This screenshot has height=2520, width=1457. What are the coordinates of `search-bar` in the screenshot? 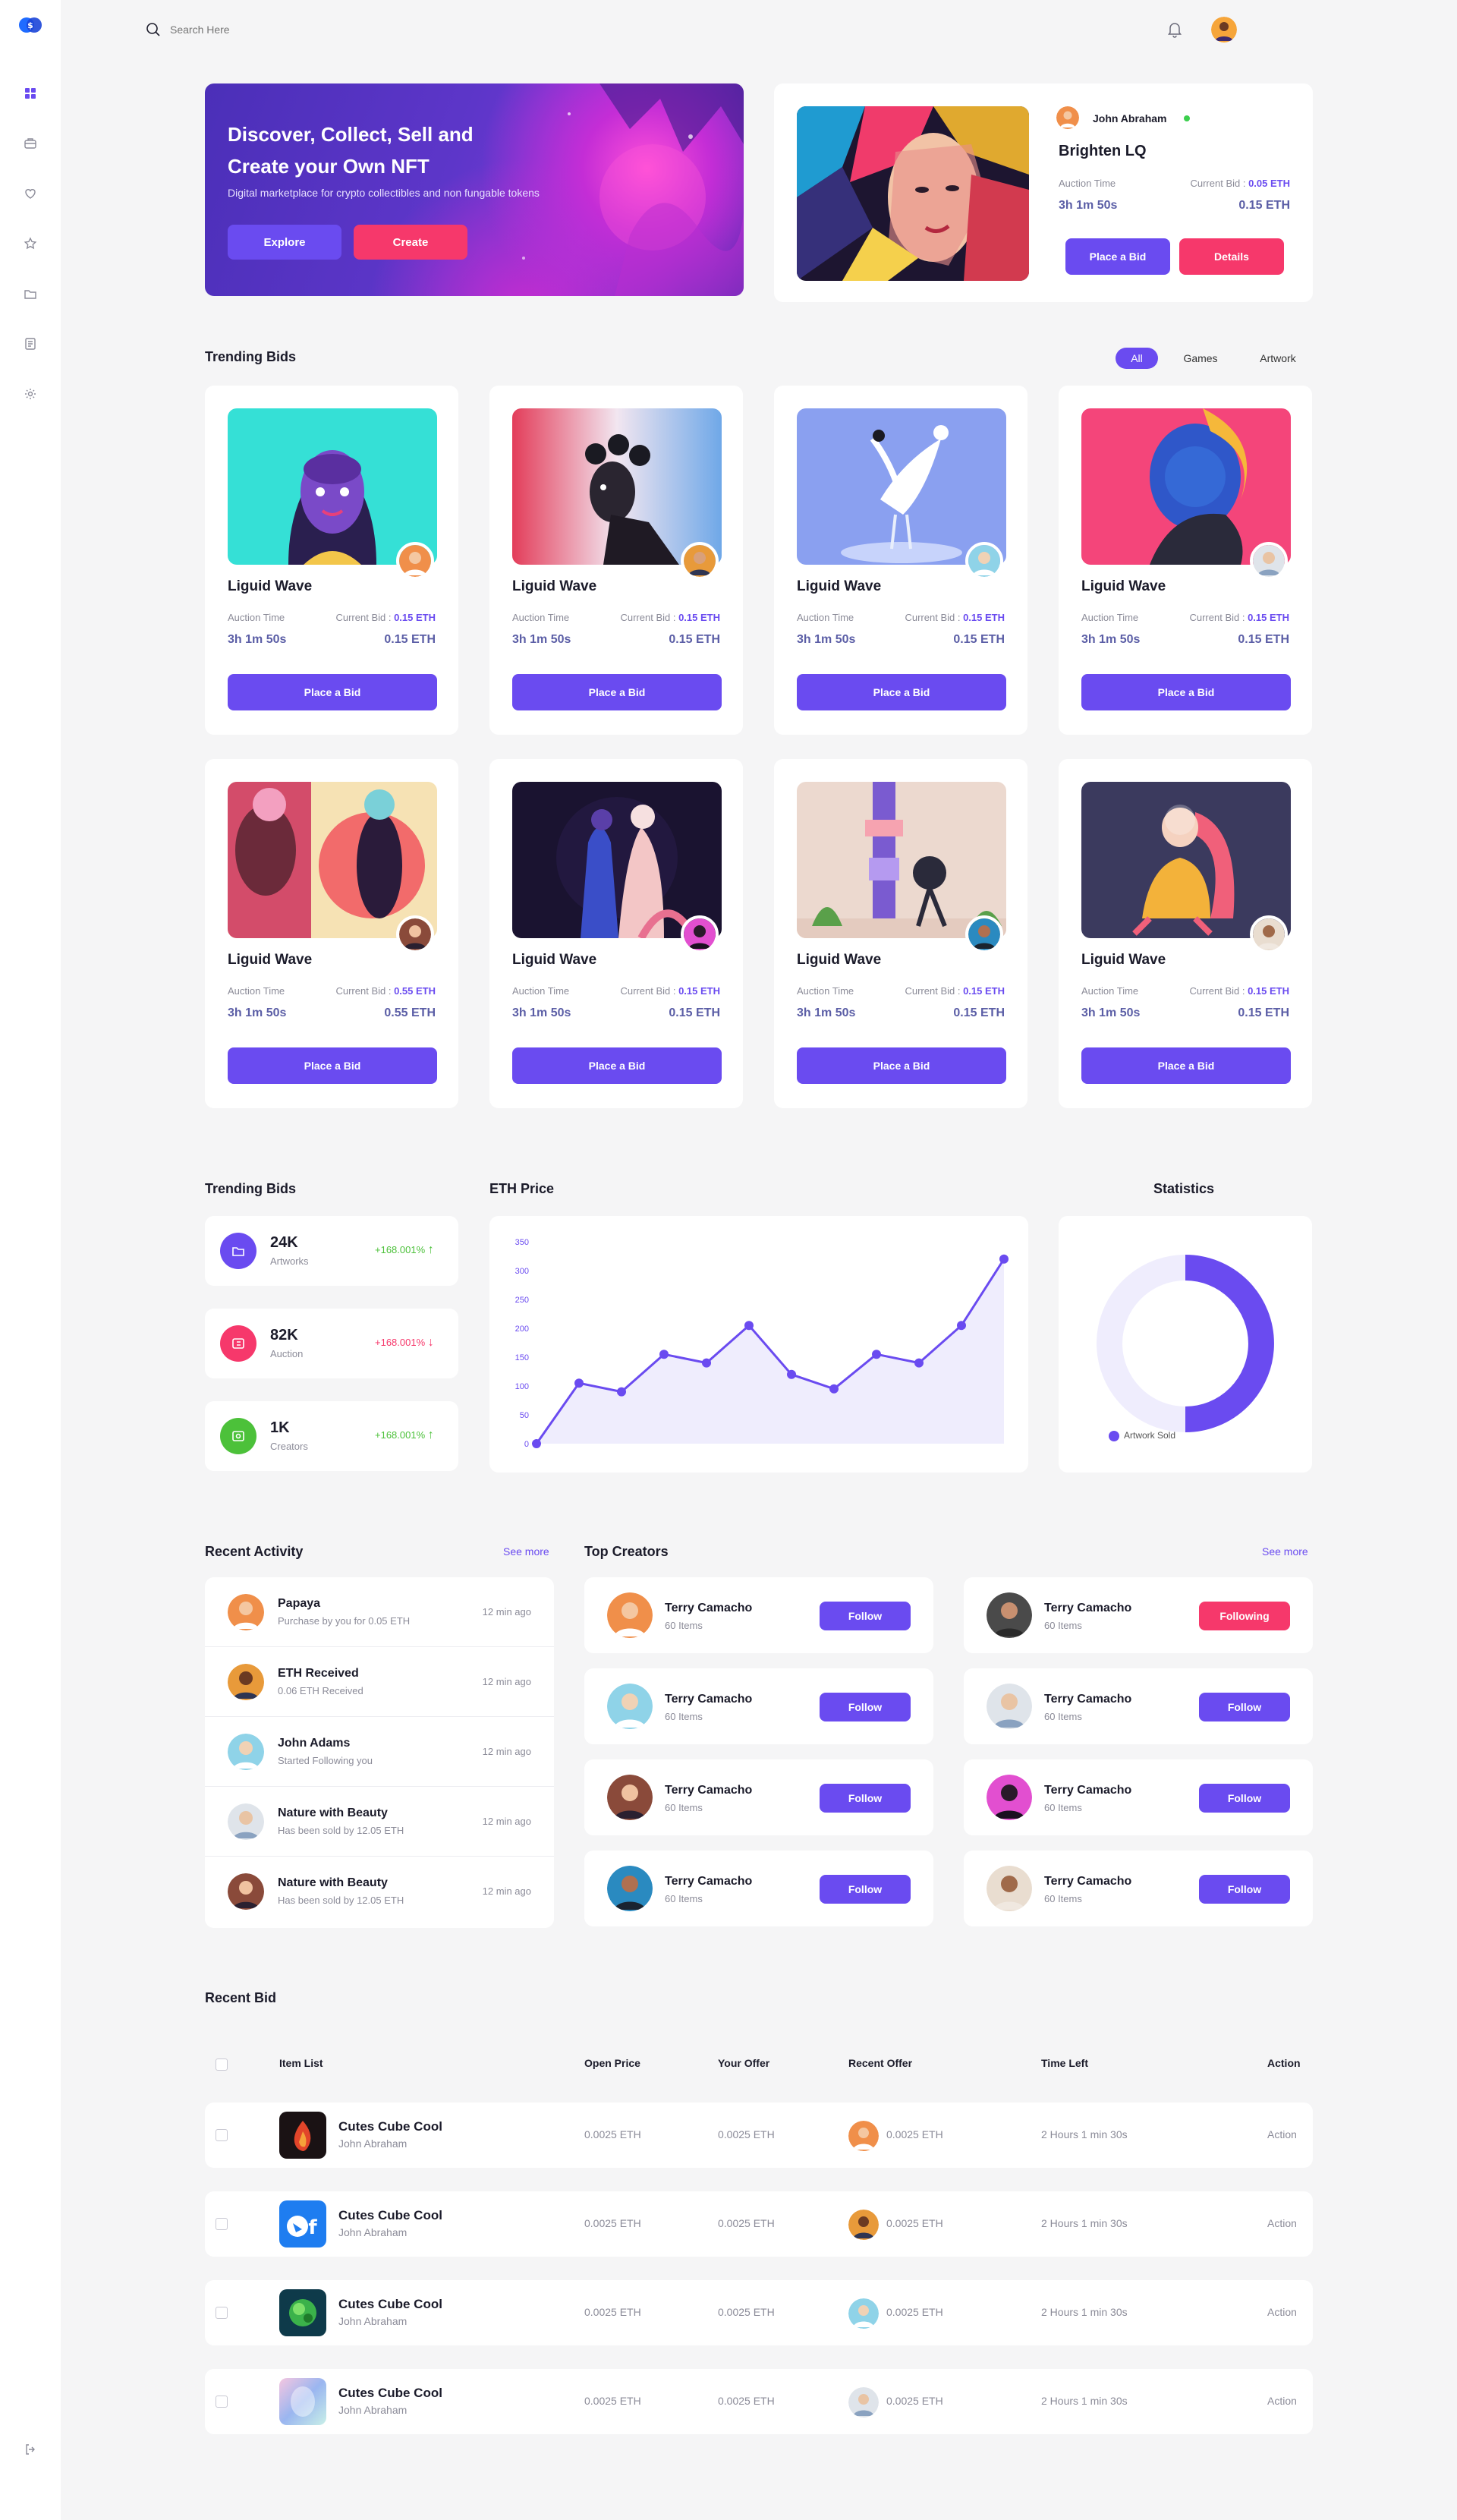 It's located at (280, 29).